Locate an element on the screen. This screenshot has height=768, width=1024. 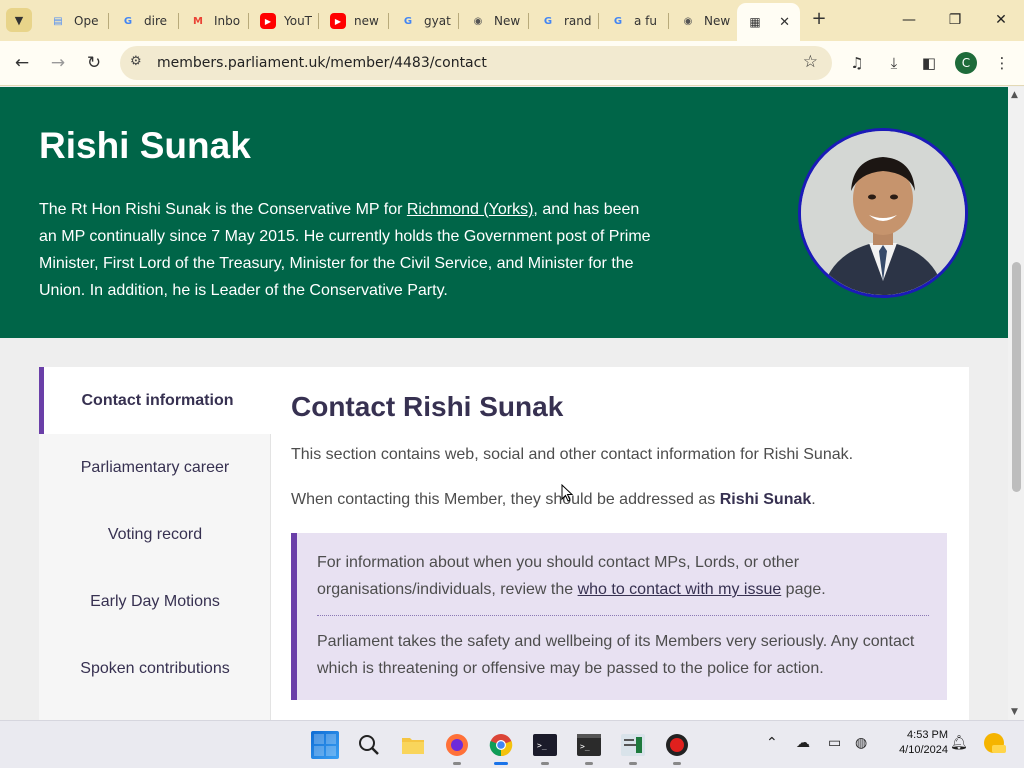
search-icon is located at coordinates (369, 745).